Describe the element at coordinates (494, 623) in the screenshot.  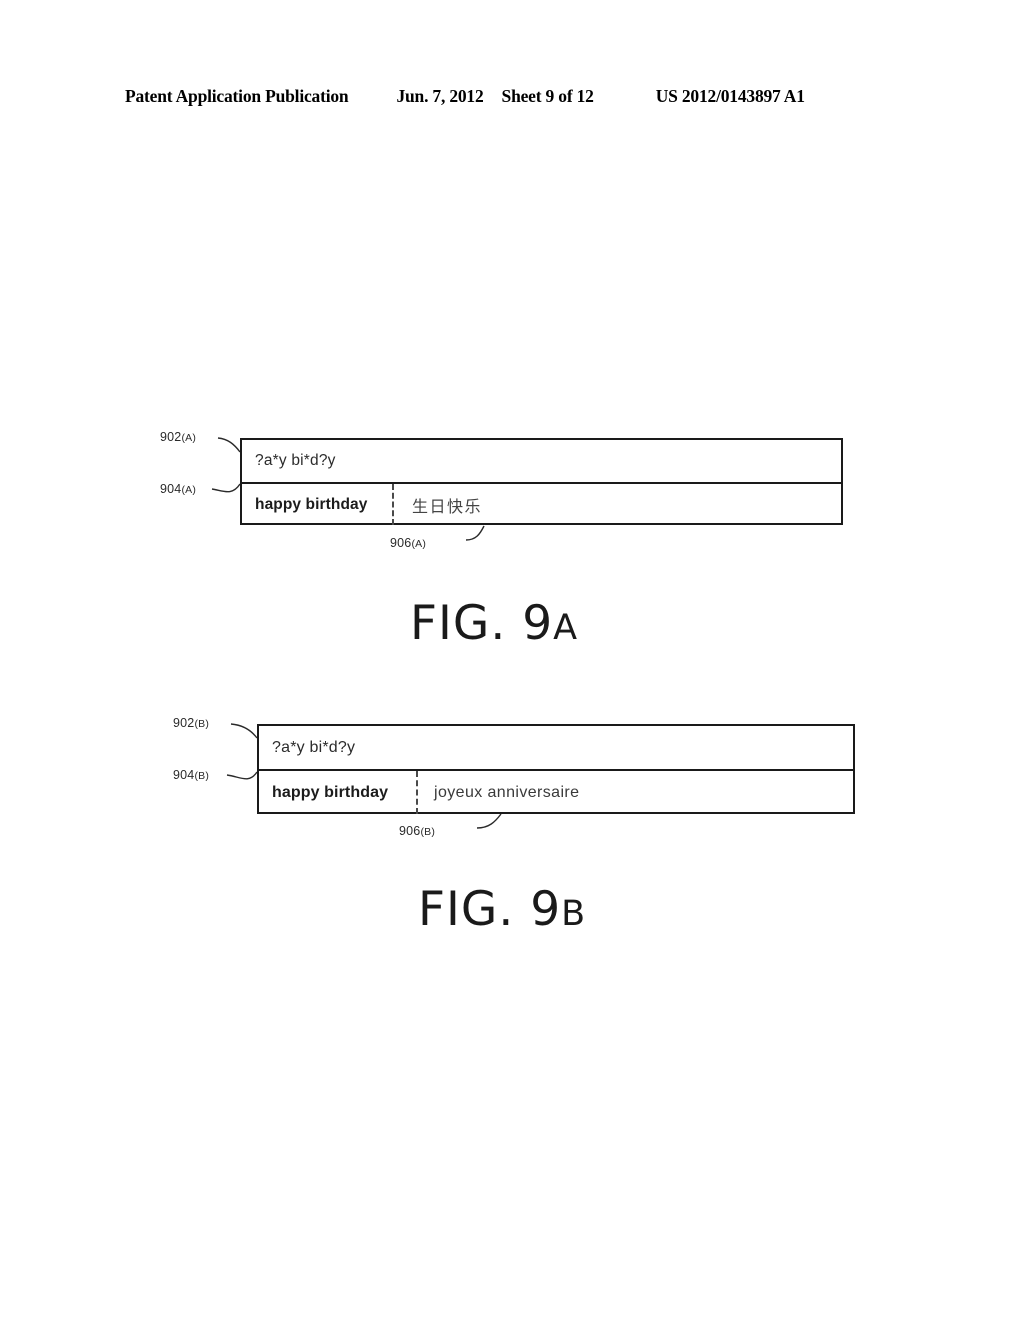
I see `figure-9a-caption: FIG. 9A` at that location.